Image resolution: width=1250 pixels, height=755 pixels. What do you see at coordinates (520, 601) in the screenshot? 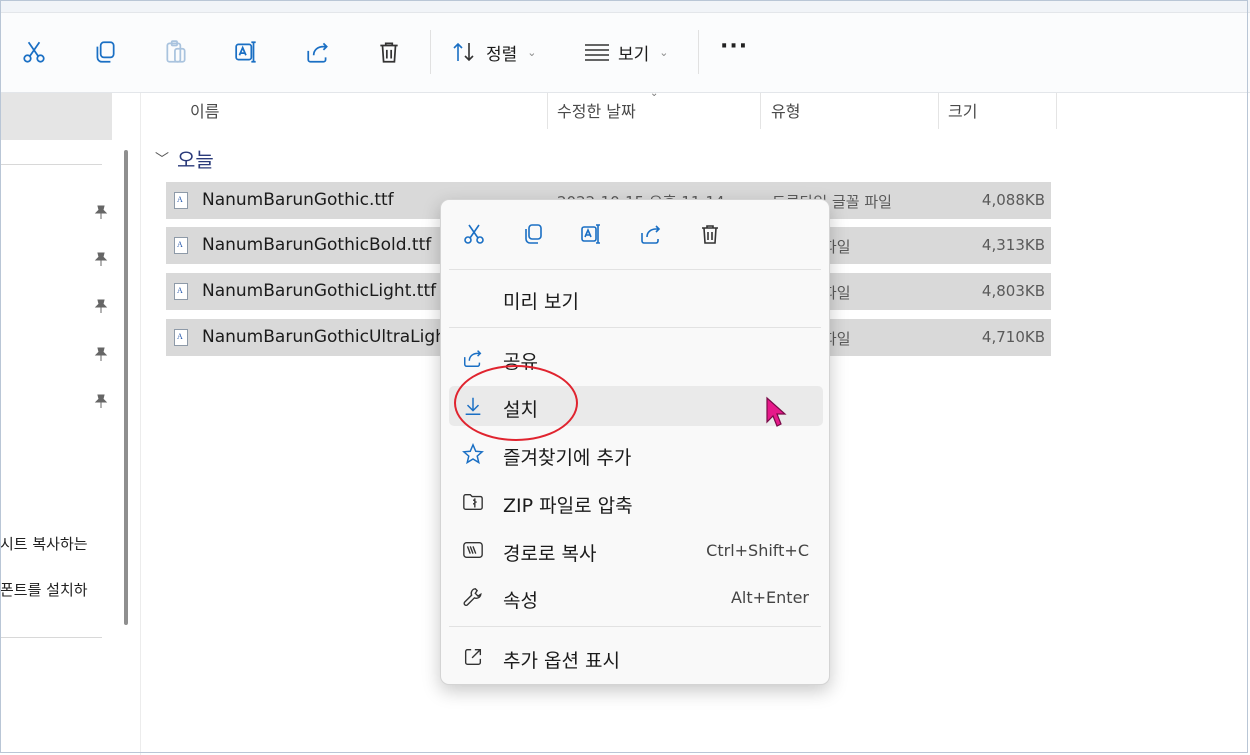
I see `menu-item-label: 속성` at bounding box center [520, 601].